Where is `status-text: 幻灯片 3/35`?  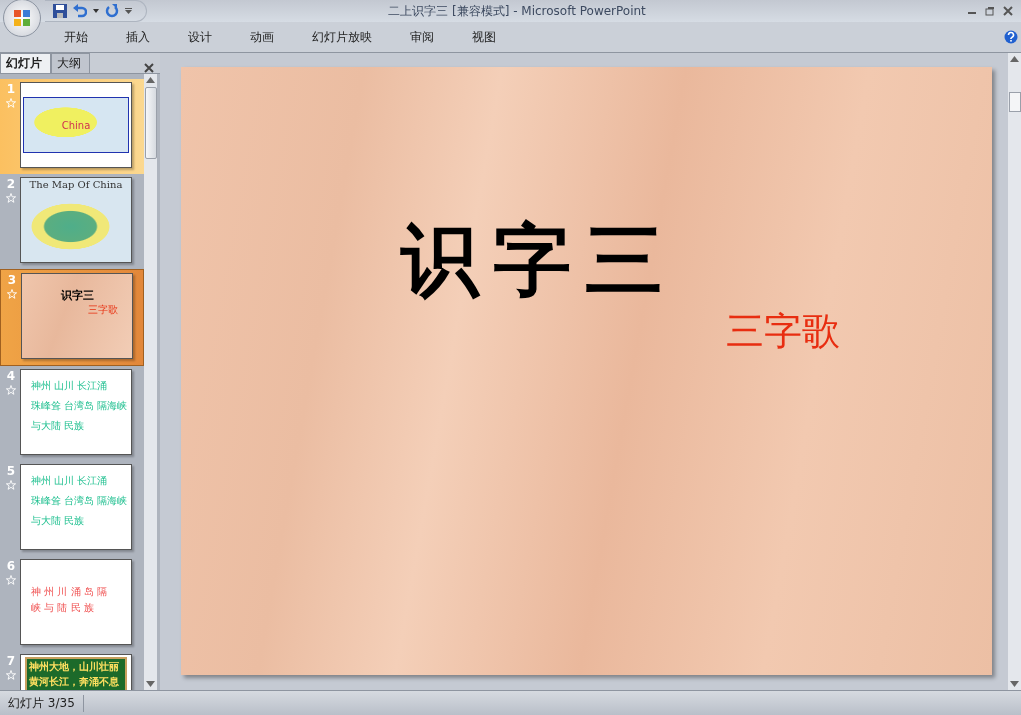
status-text: 幻灯片 3/35 is located at coordinates (42, 703).